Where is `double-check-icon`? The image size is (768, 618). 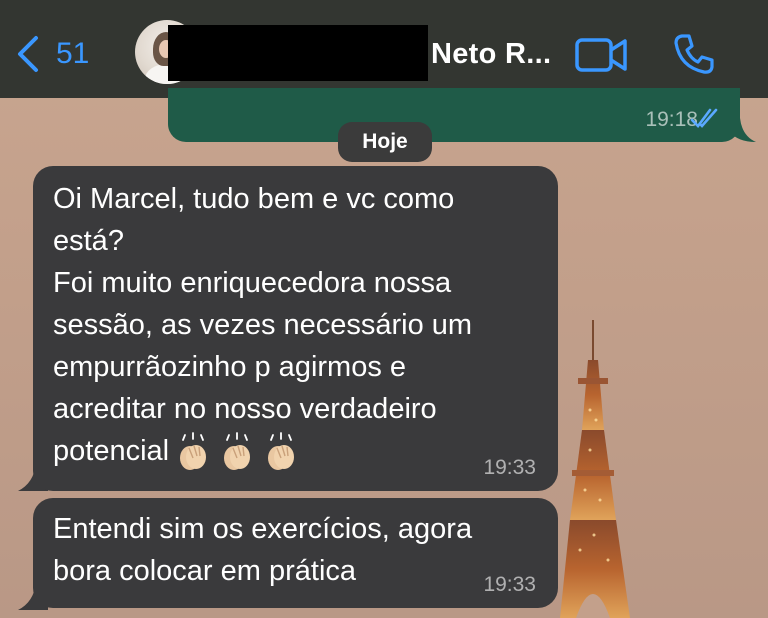 double-check-icon is located at coordinates (704, 118).